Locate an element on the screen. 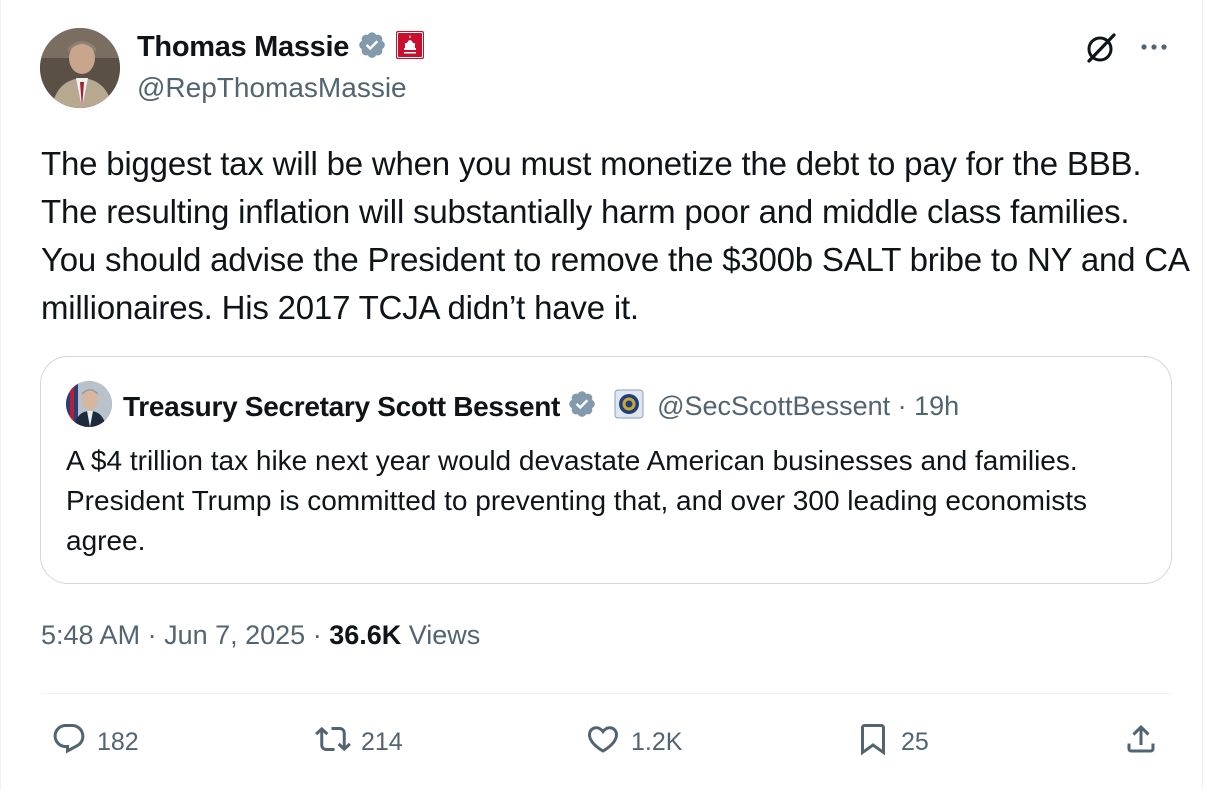 The height and width of the screenshot is (790, 1220). share-icon is located at coordinates (1141, 742).